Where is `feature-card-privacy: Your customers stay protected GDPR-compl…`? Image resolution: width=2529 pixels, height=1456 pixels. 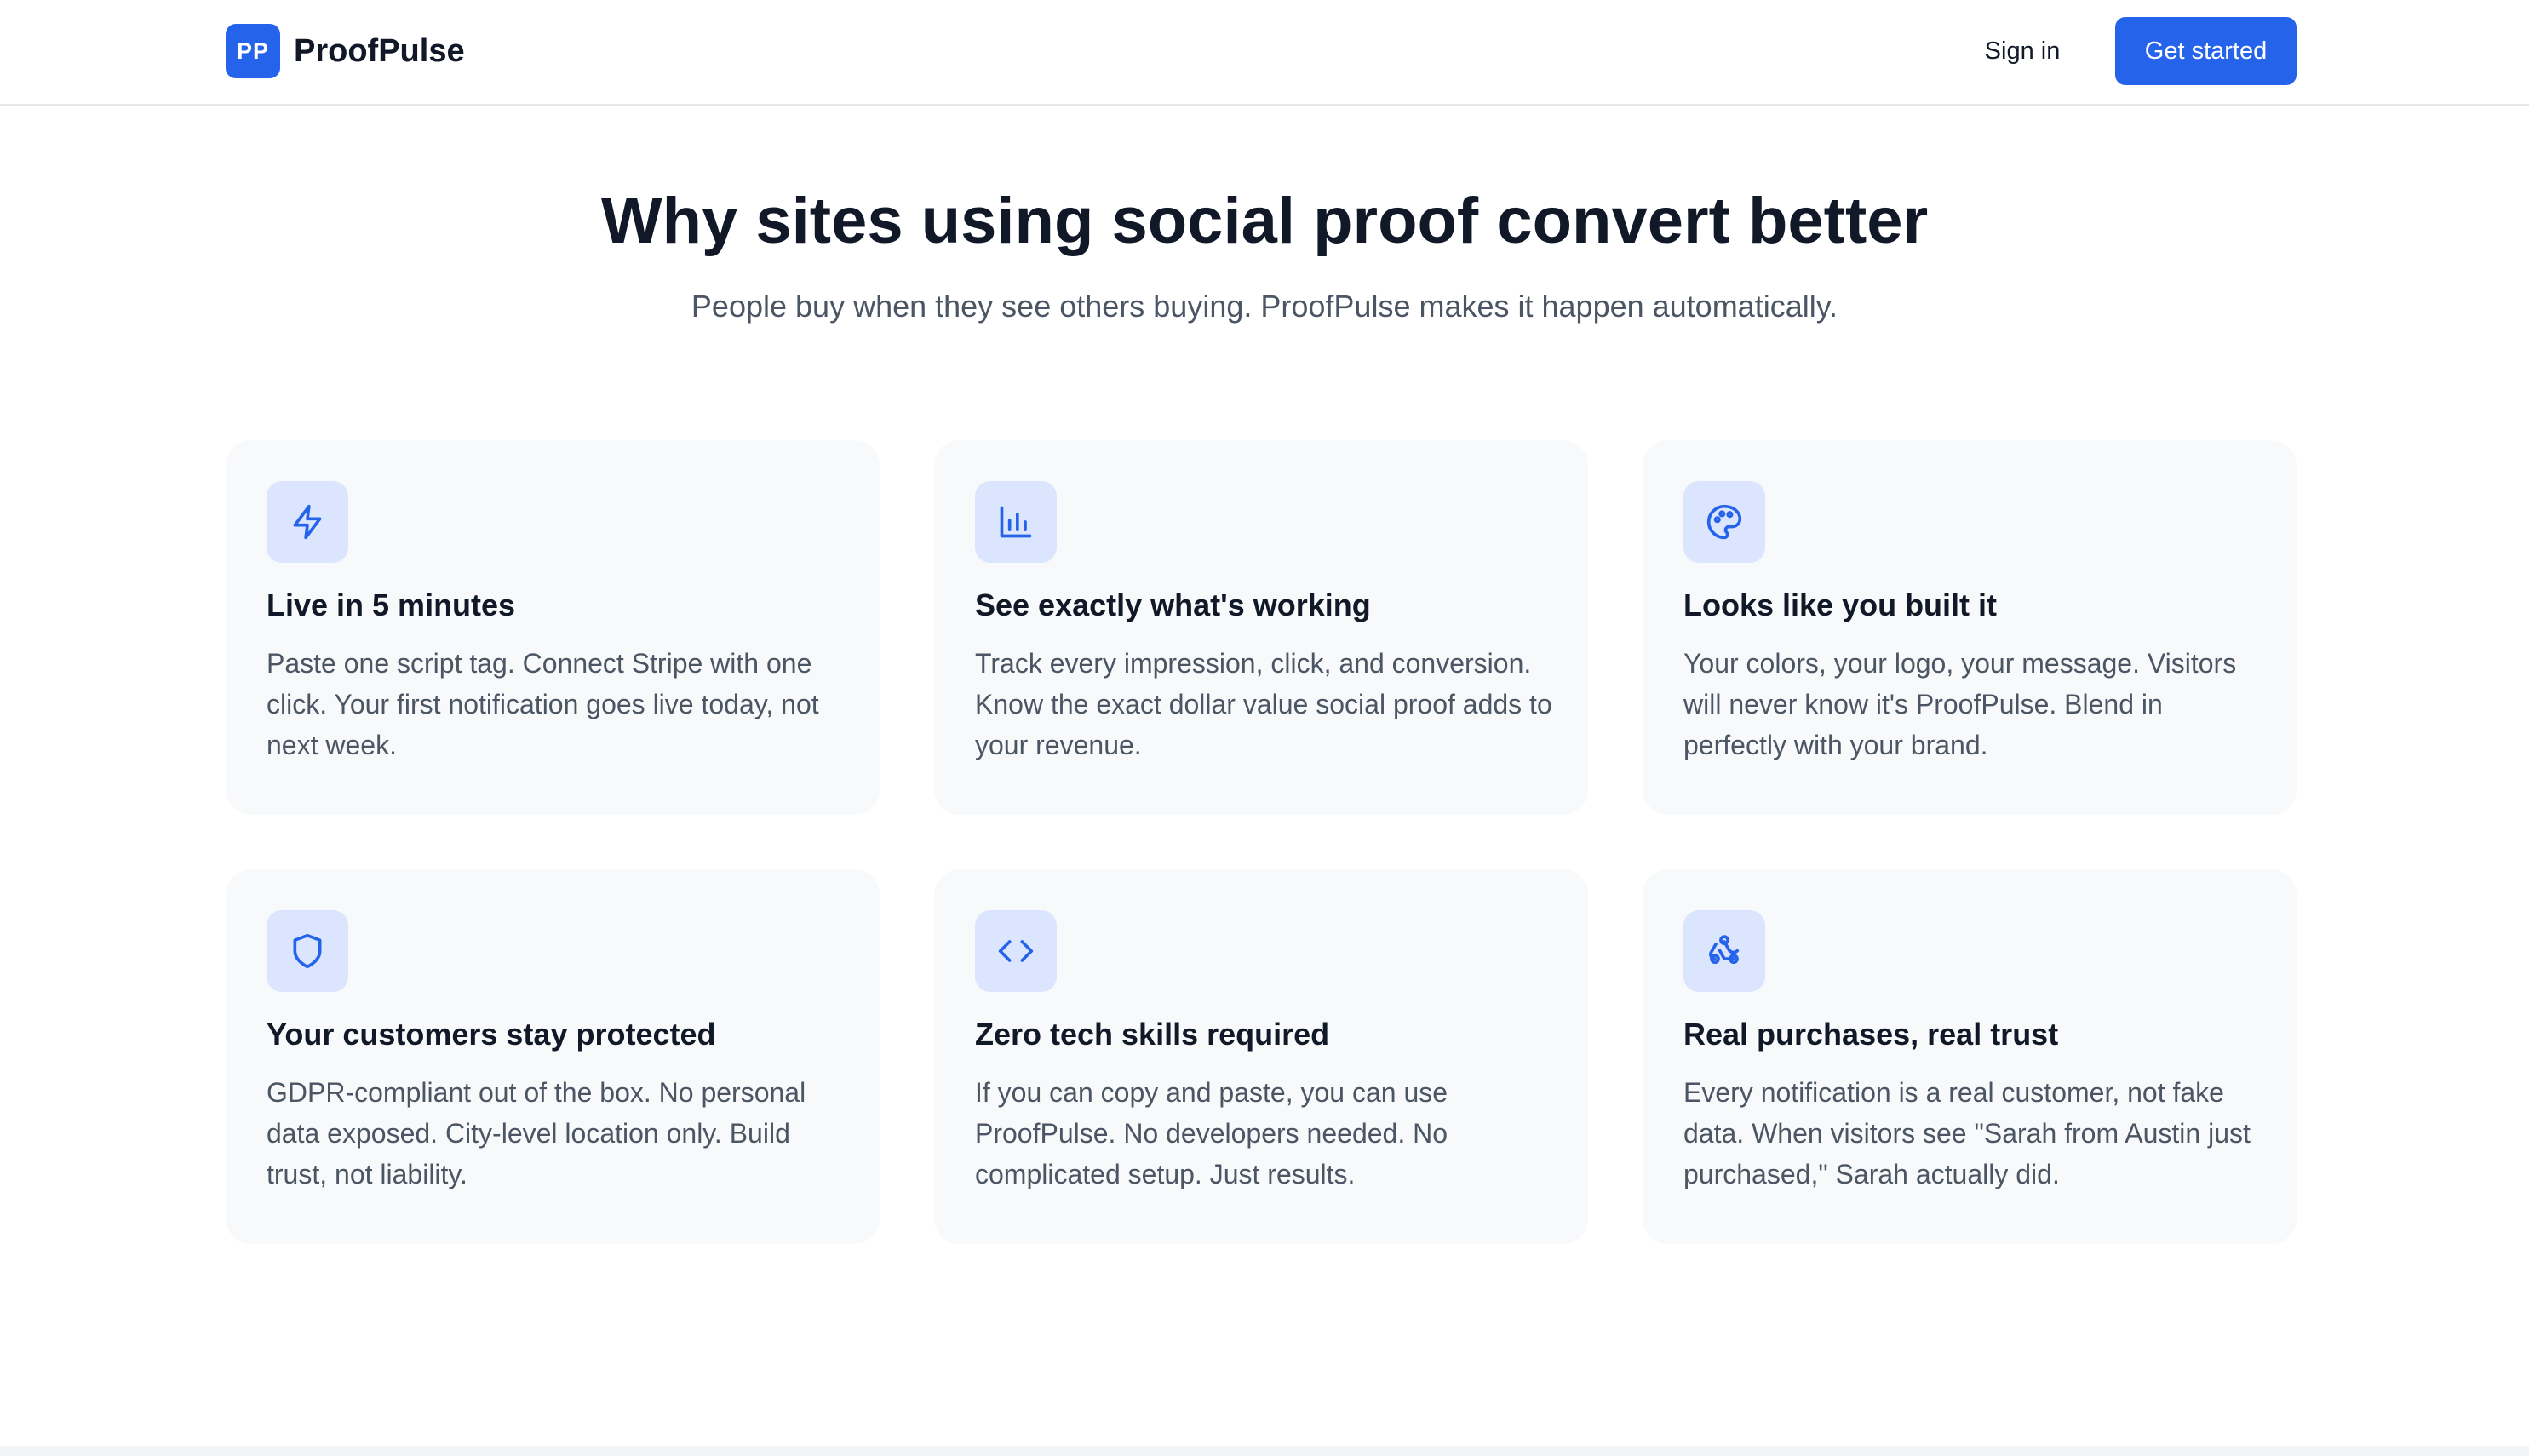
feature-card-privacy: Your customers stay protected GDPR-compl… is located at coordinates (553, 1056).